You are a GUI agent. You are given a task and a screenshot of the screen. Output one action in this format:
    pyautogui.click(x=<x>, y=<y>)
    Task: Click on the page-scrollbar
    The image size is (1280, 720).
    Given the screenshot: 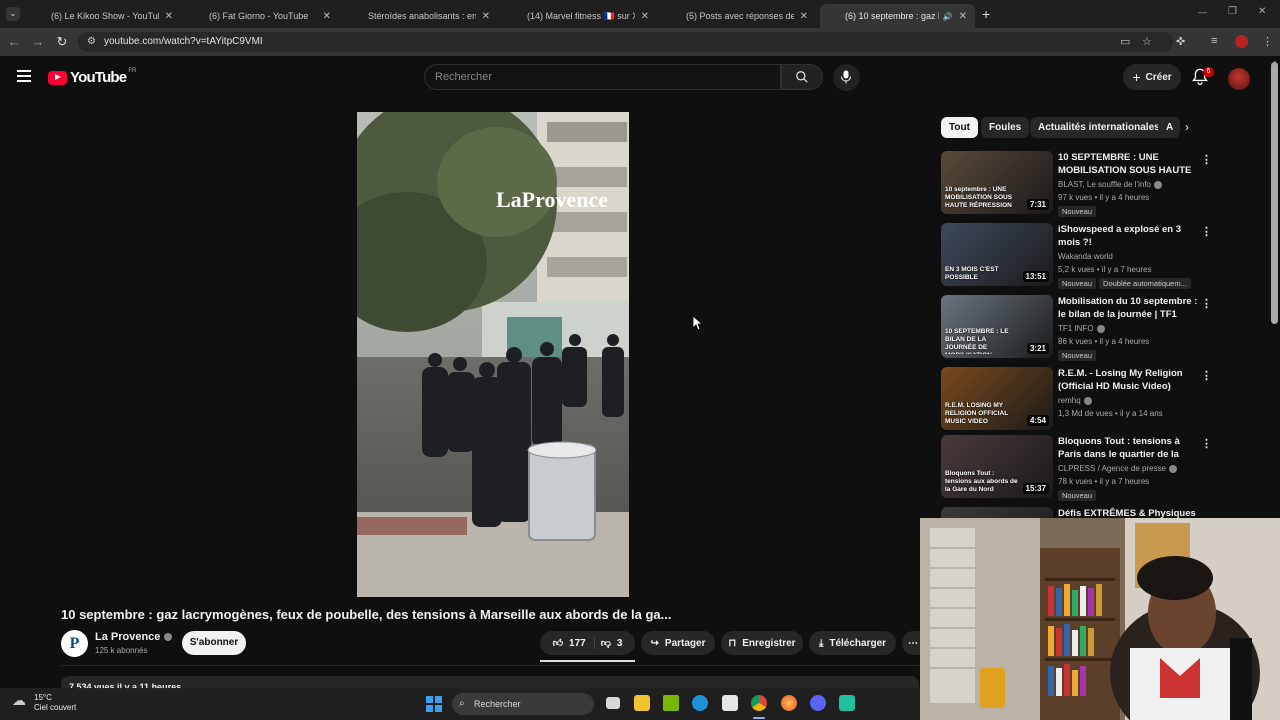 What is the action you would take?
    pyautogui.click(x=1274, y=193)
    